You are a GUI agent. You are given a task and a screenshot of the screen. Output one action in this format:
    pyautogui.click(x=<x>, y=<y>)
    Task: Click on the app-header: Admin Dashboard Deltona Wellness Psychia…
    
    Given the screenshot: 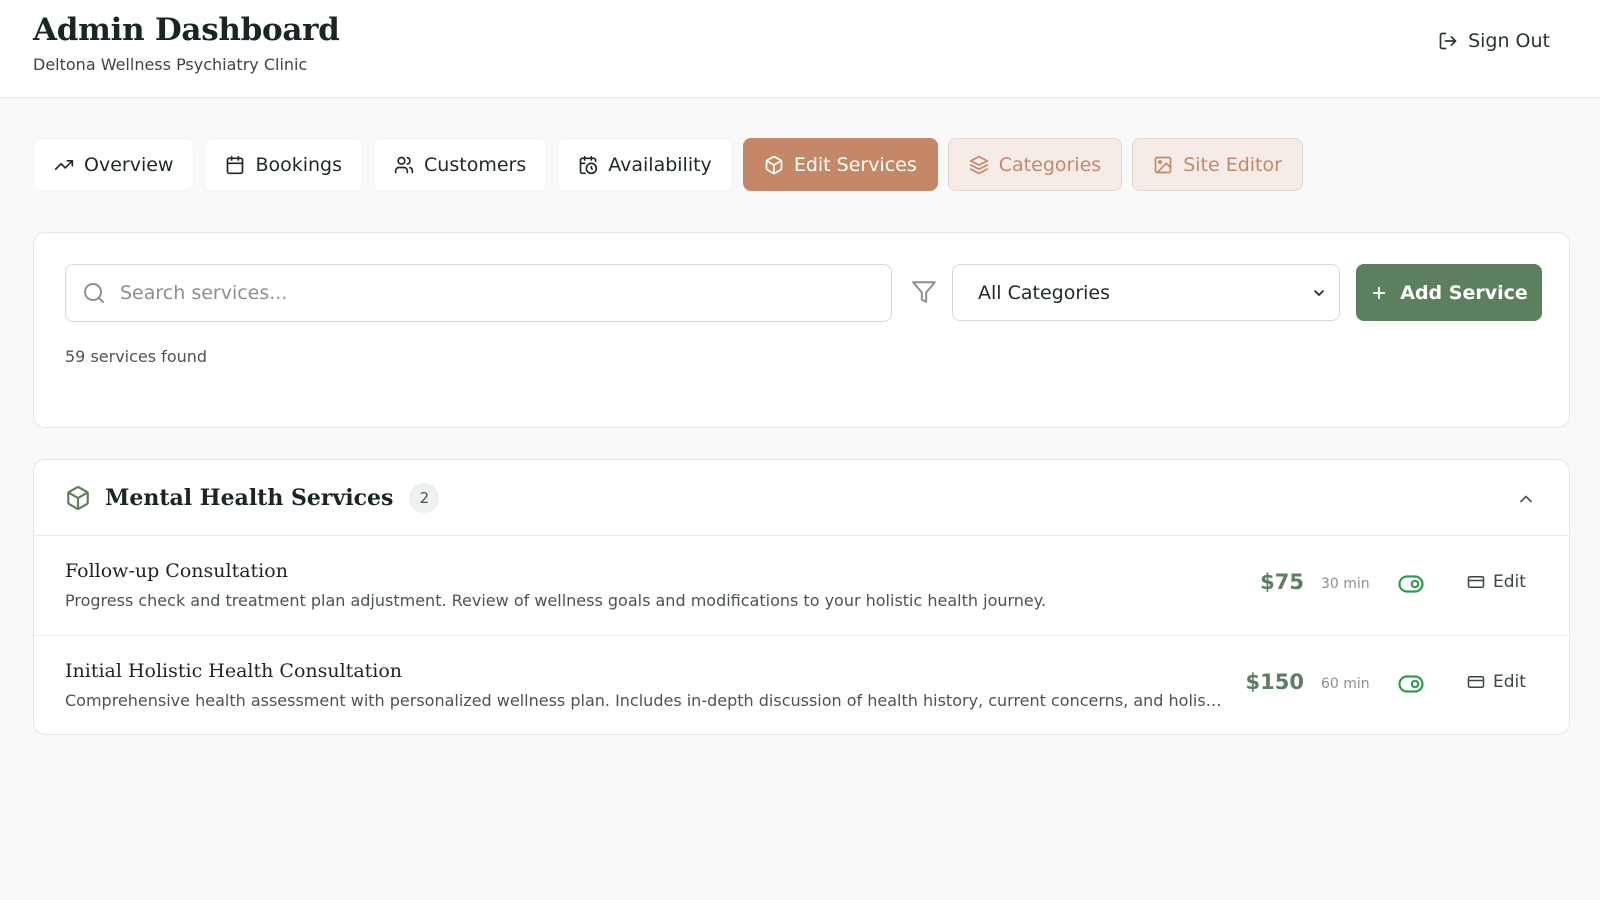 What is the action you would take?
    pyautogui.click(x=800, y=49)
    